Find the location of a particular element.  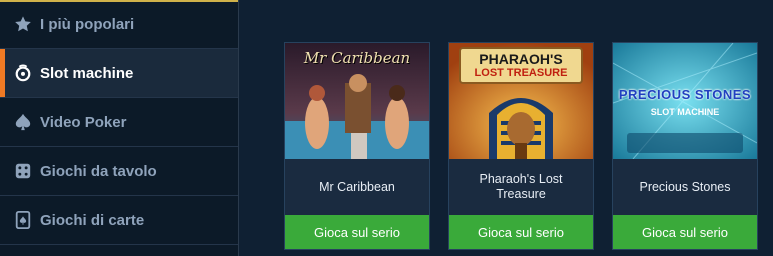

game-title: Pharaoh's Lost Treasure is located at coordinates (521, 186).